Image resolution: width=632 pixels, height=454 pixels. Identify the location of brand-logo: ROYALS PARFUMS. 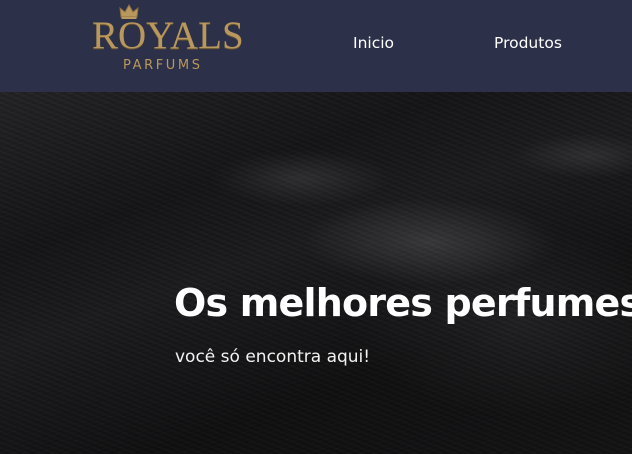
(168, 40).